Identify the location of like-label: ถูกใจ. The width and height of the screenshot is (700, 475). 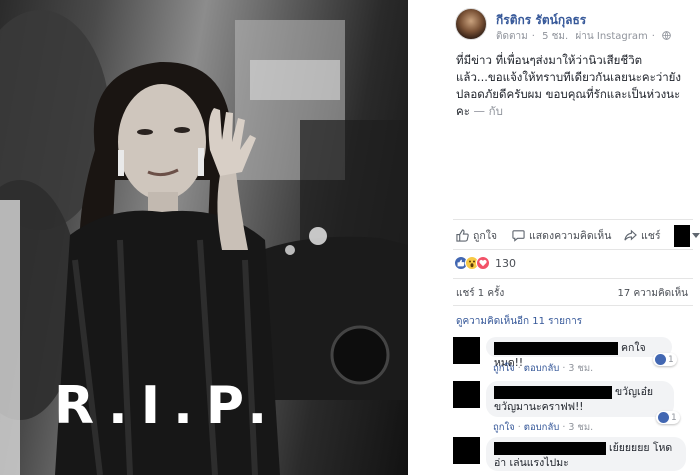
(485, 236).